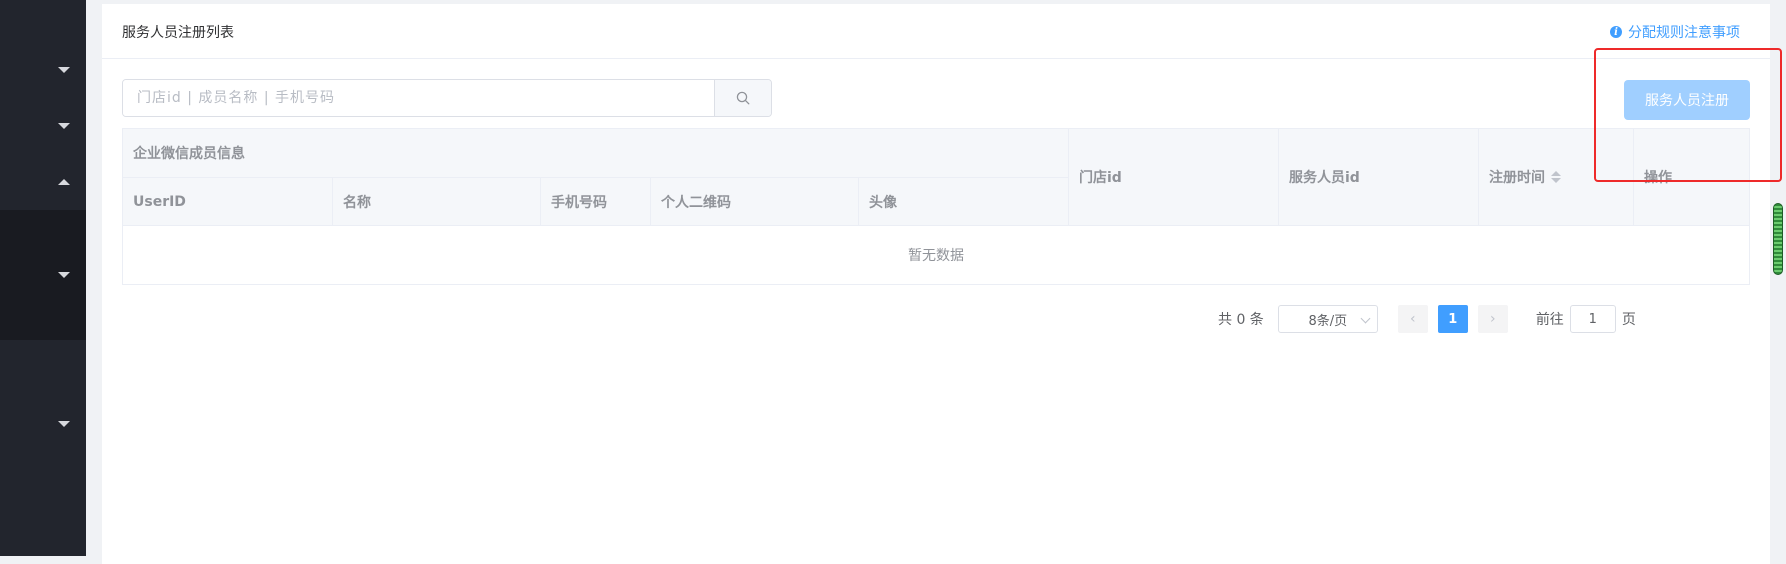  I want to click on chevron-left-icon: ‹, so click(1413, 319).